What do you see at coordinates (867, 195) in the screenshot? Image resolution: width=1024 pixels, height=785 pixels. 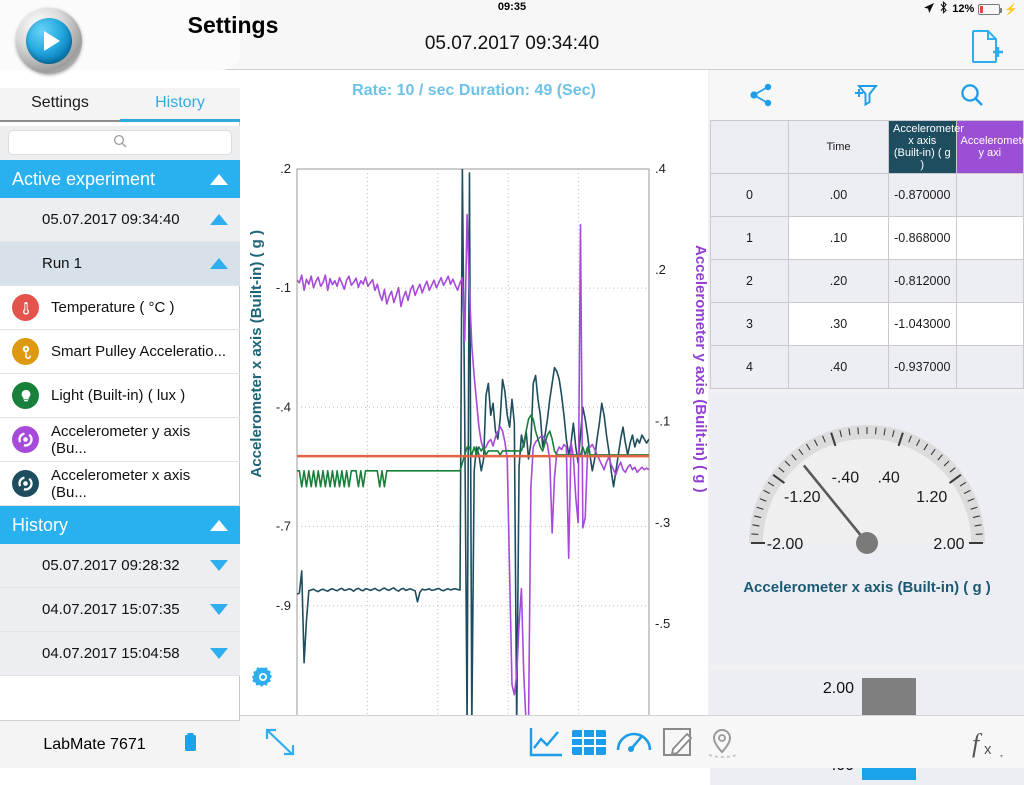 I see `table-row: 0.00-0.870000` at bounding box center [867, 195].